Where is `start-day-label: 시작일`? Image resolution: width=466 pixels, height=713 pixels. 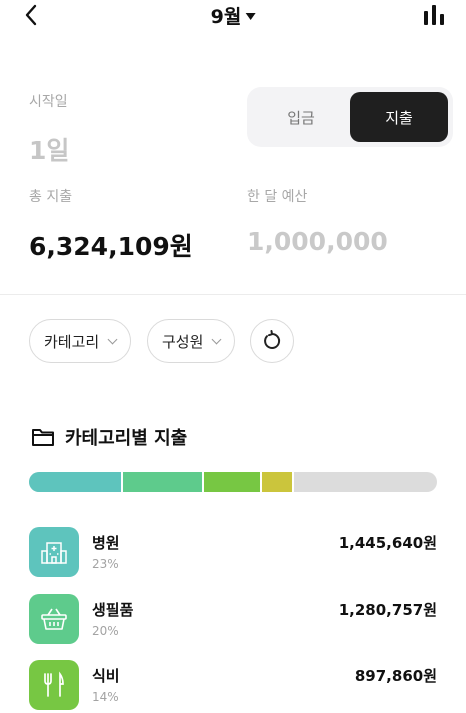 start-day-label: 시작일 is located at coordinates (48, 102).